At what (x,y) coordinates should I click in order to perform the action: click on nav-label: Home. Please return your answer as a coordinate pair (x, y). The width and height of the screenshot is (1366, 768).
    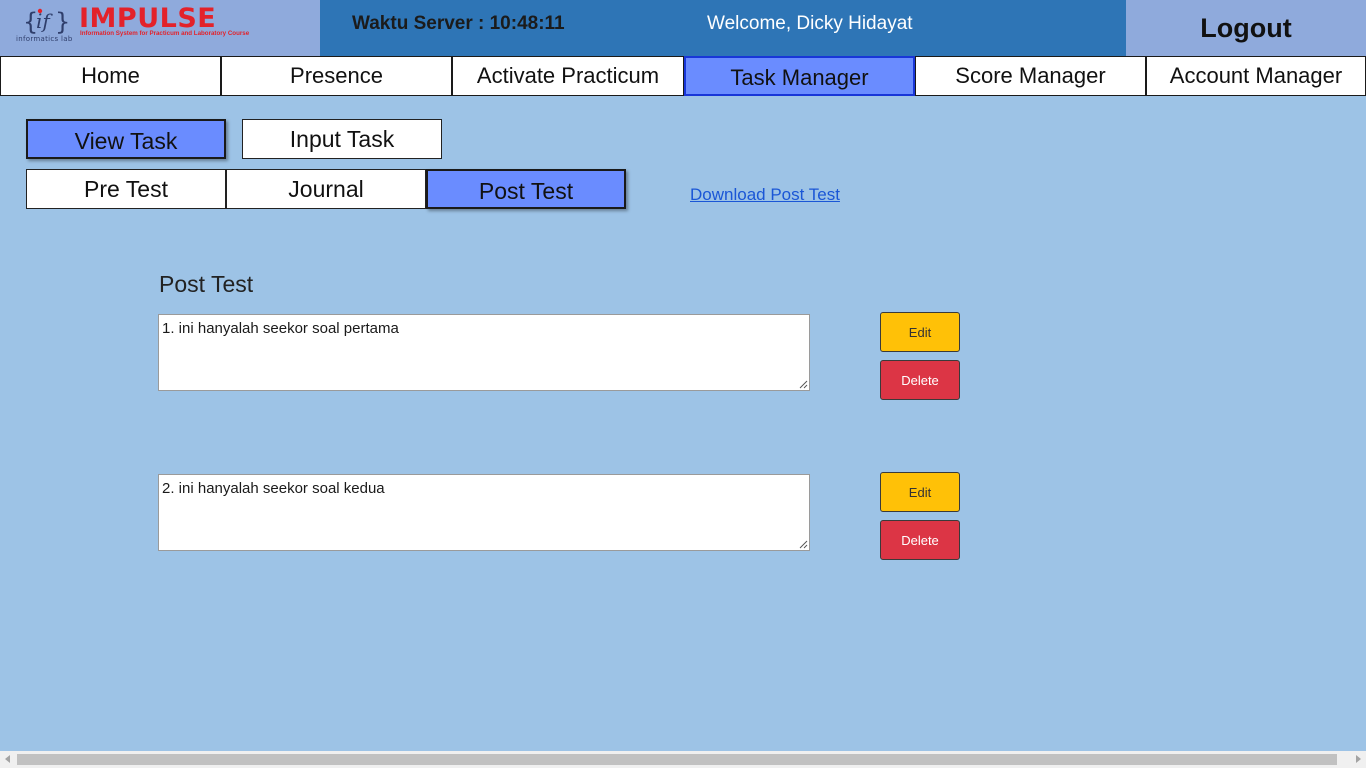
    Looking at the image, I should click on (110, 75).